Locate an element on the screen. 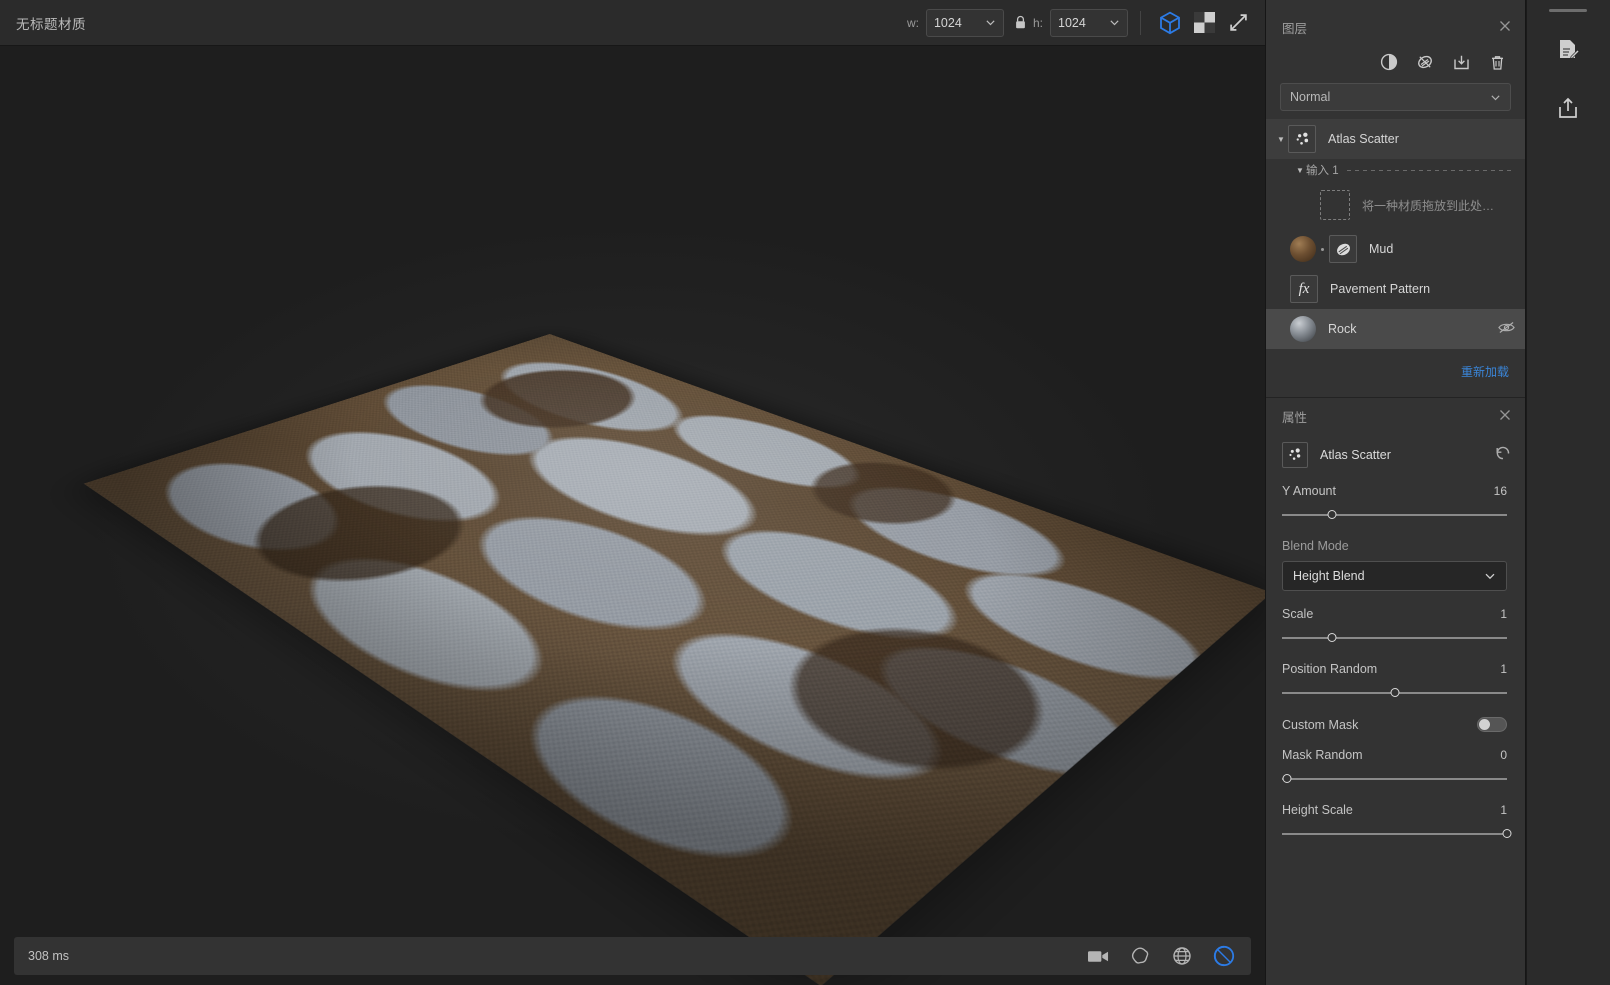 The height and width of the screenshot is (985, 1610). fx-icon: fx is located at coordinates (1304, 289).